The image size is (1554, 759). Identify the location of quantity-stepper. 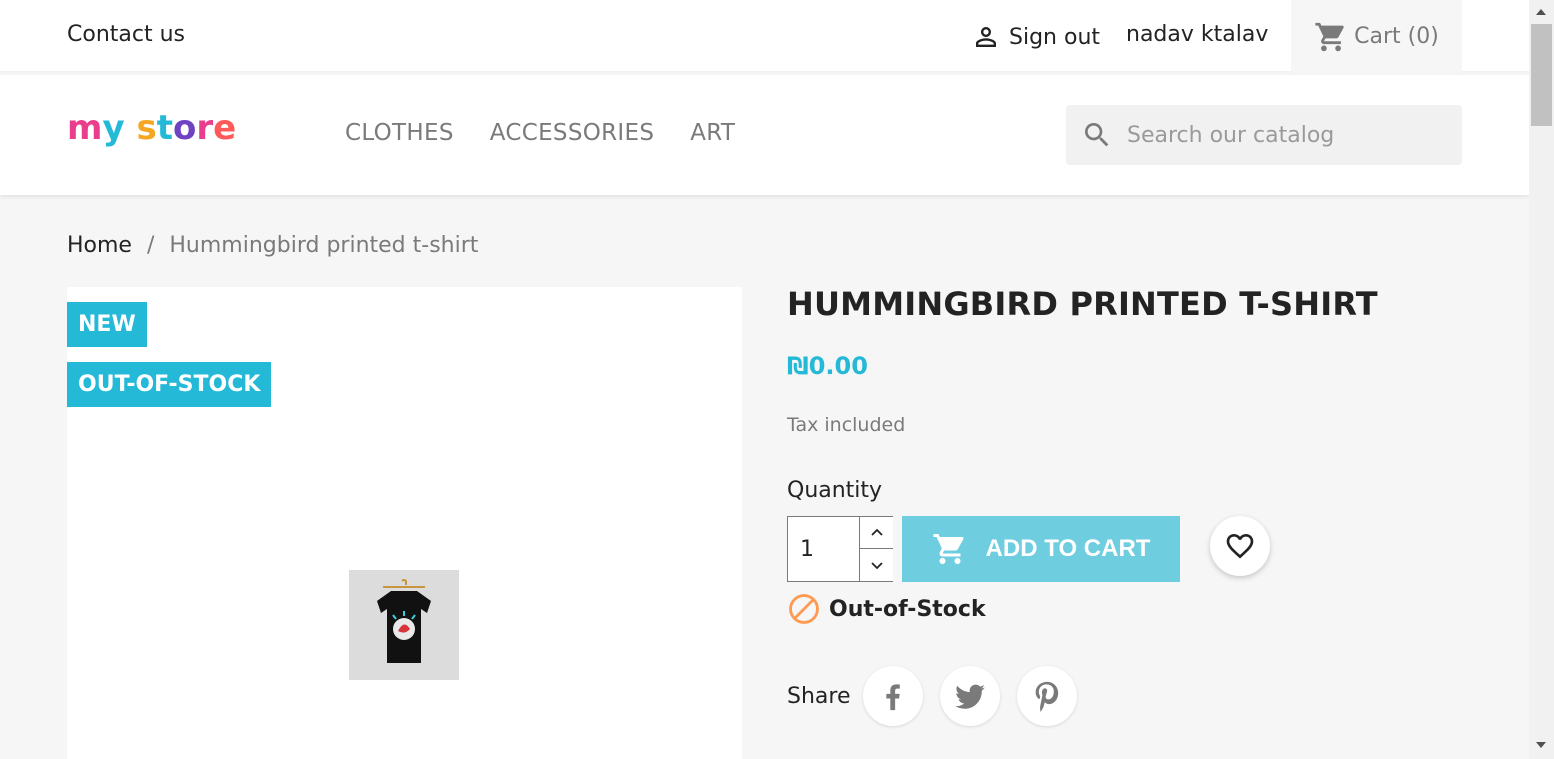
(840, 549).